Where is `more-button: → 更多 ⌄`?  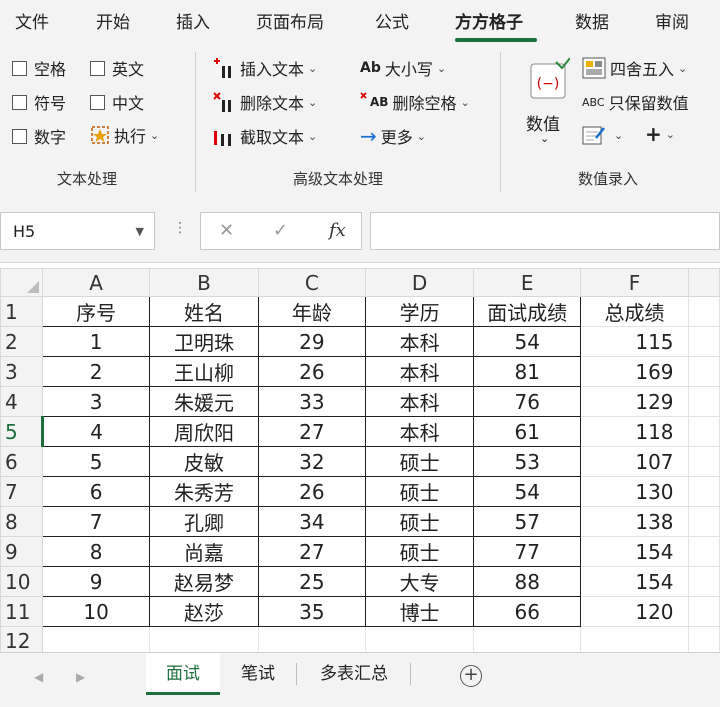 more-button: → 更多 ⌄ is located at coordinates (393, 136).